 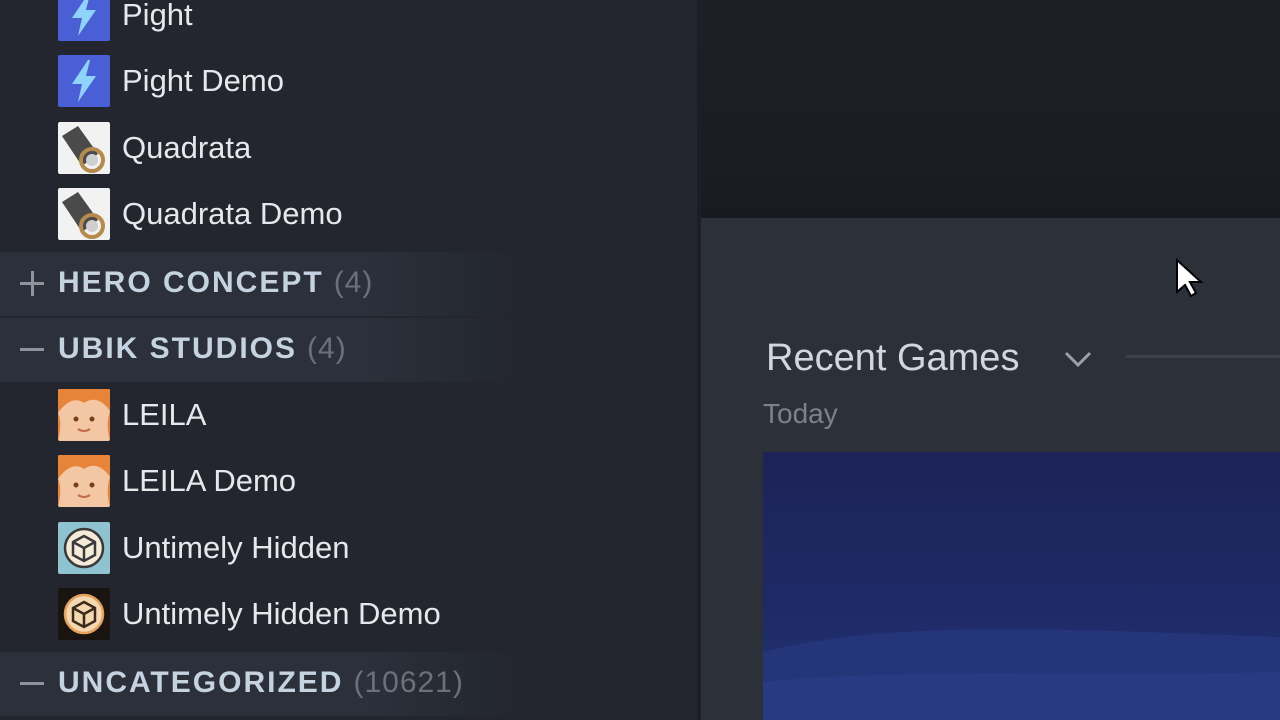 What do you see at coordinates (164, 414) in the screenshot?
I see `game-label: LEILA` at bounding box center [164, 414].